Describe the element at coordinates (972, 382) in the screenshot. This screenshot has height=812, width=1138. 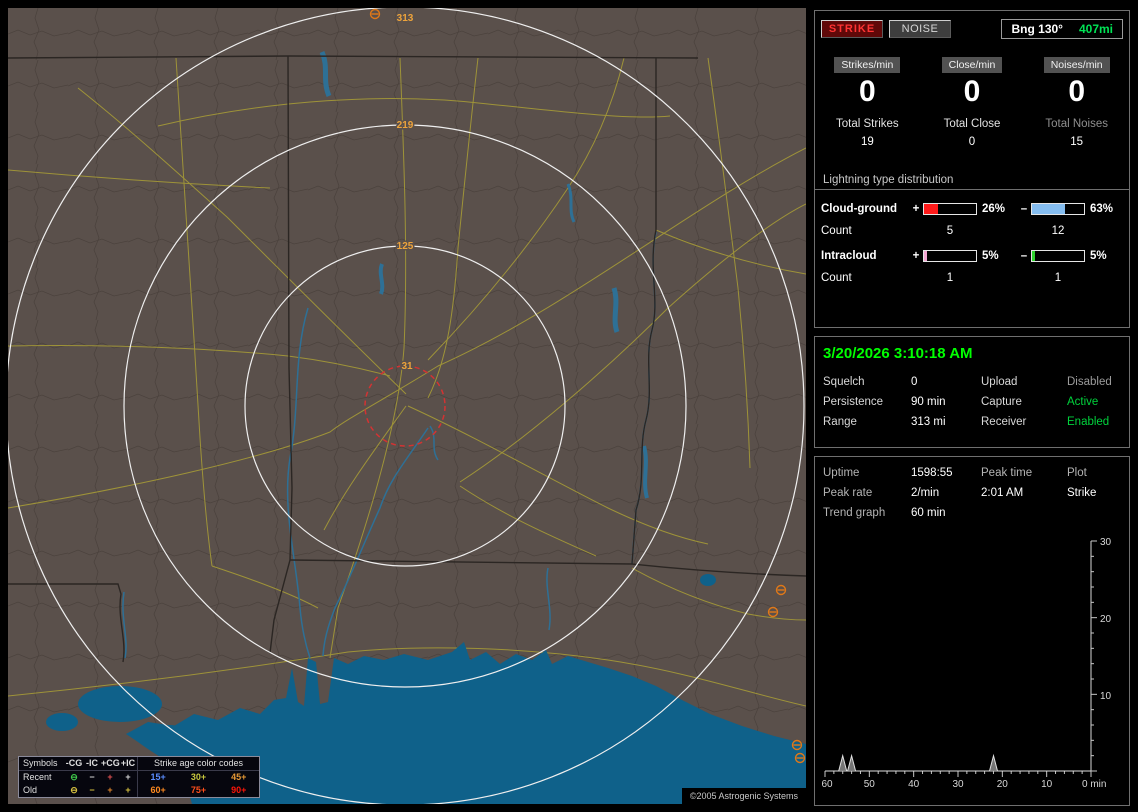
I see `status-row-squelch: Squelch 0 Upload Disabled` at that location.